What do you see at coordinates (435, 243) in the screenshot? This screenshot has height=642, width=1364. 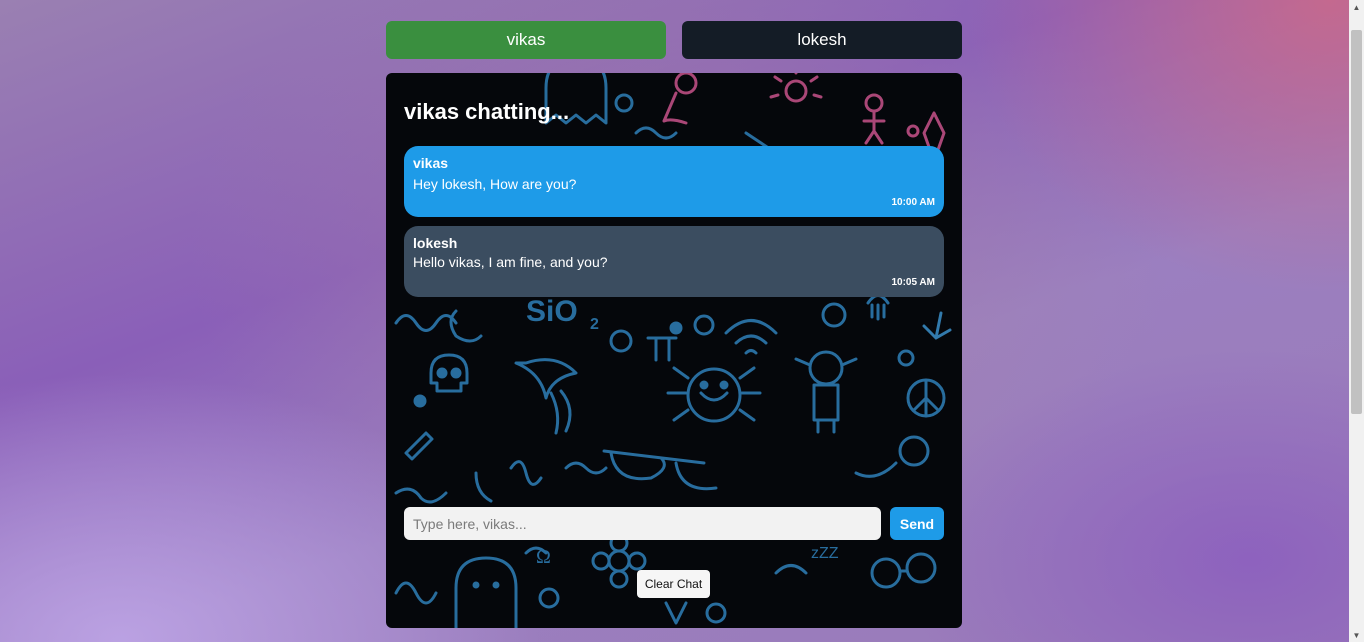 I see `message-sender: lokesh` at bounding box center [435, 243].